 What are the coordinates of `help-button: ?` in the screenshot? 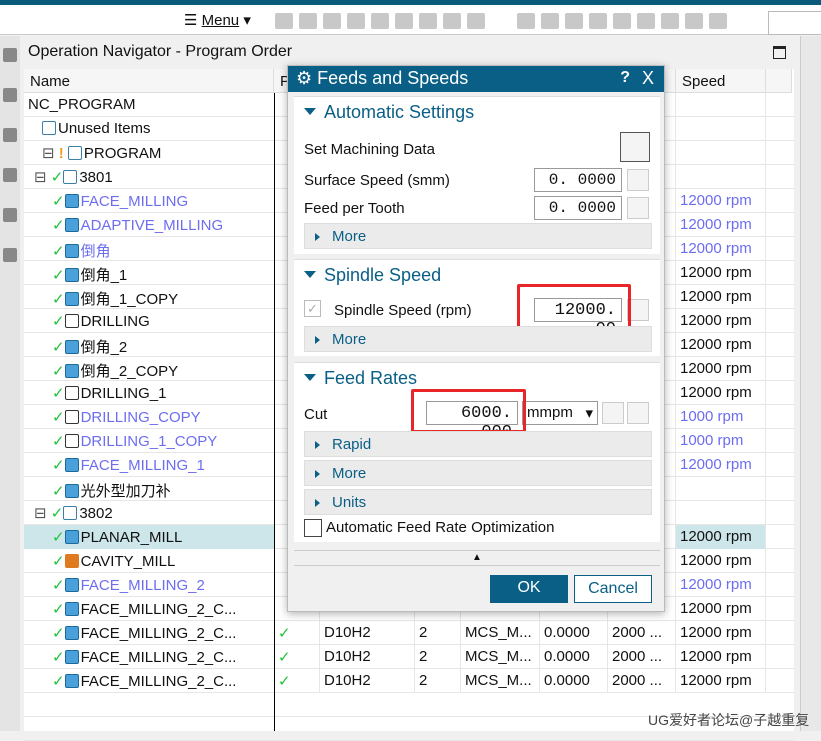 It's located at (625, 78).